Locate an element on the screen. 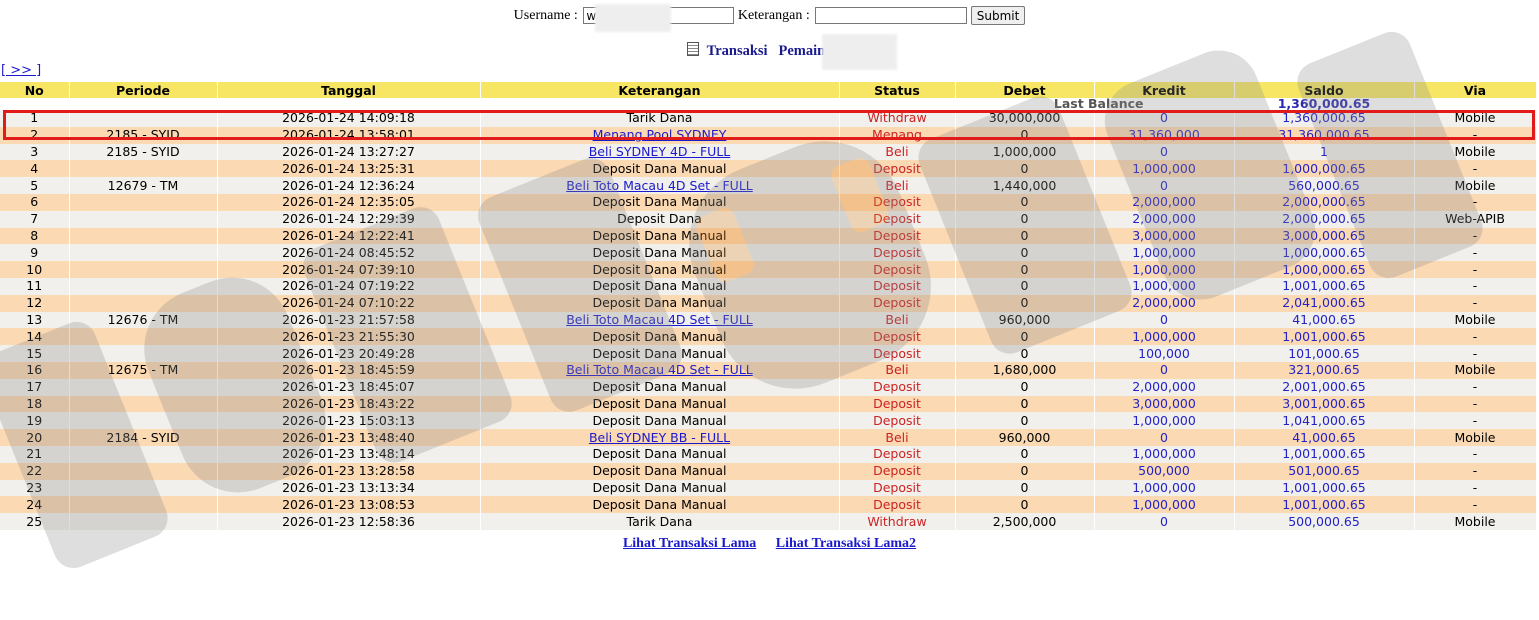 This screenshot has height=620, width=1539. cell-no: 21 is located at coordinates (35, 454).